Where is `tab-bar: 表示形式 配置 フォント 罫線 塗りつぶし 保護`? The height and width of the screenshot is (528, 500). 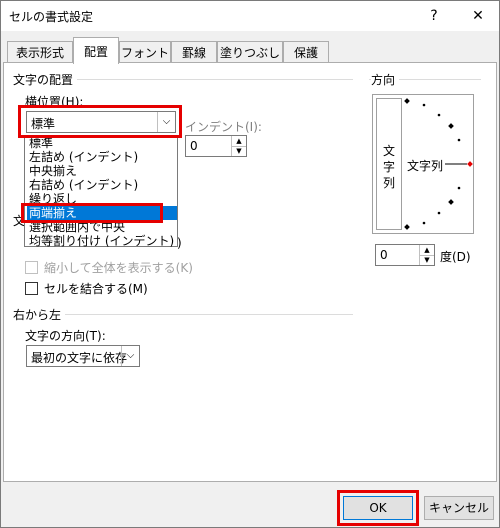
tab-bar: 表示形式 配置 フォント 罫線 塗りつぶし 保護 is located at coordinates (250, 47).